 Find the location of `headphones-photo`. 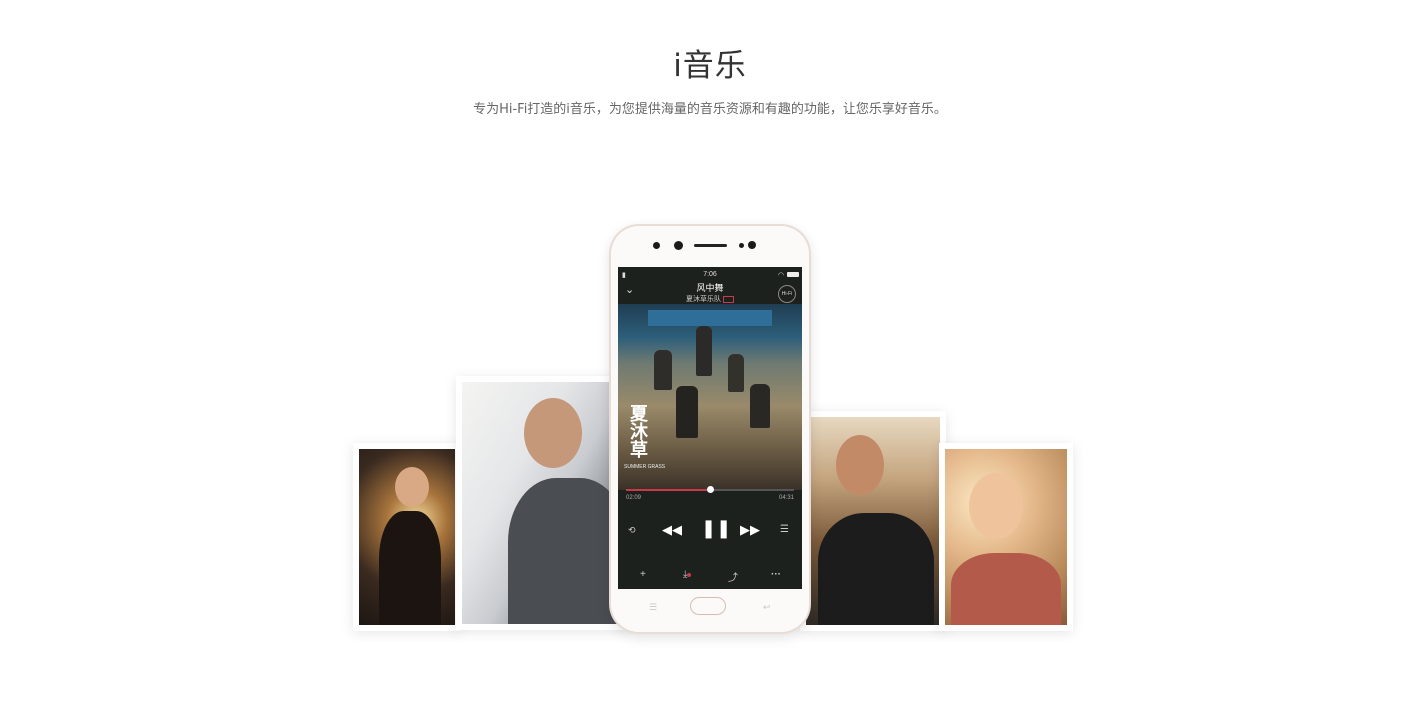

headphones-photo is located at coordinates (1006, 537).